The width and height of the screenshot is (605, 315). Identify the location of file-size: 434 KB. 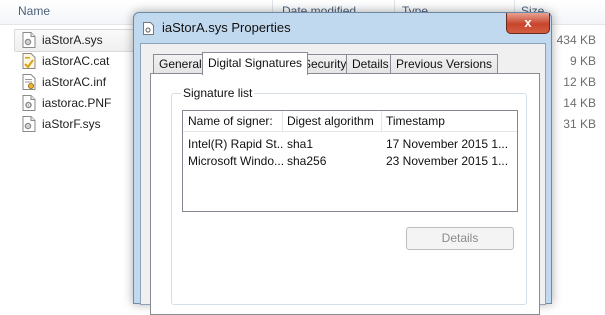
(576, 40).